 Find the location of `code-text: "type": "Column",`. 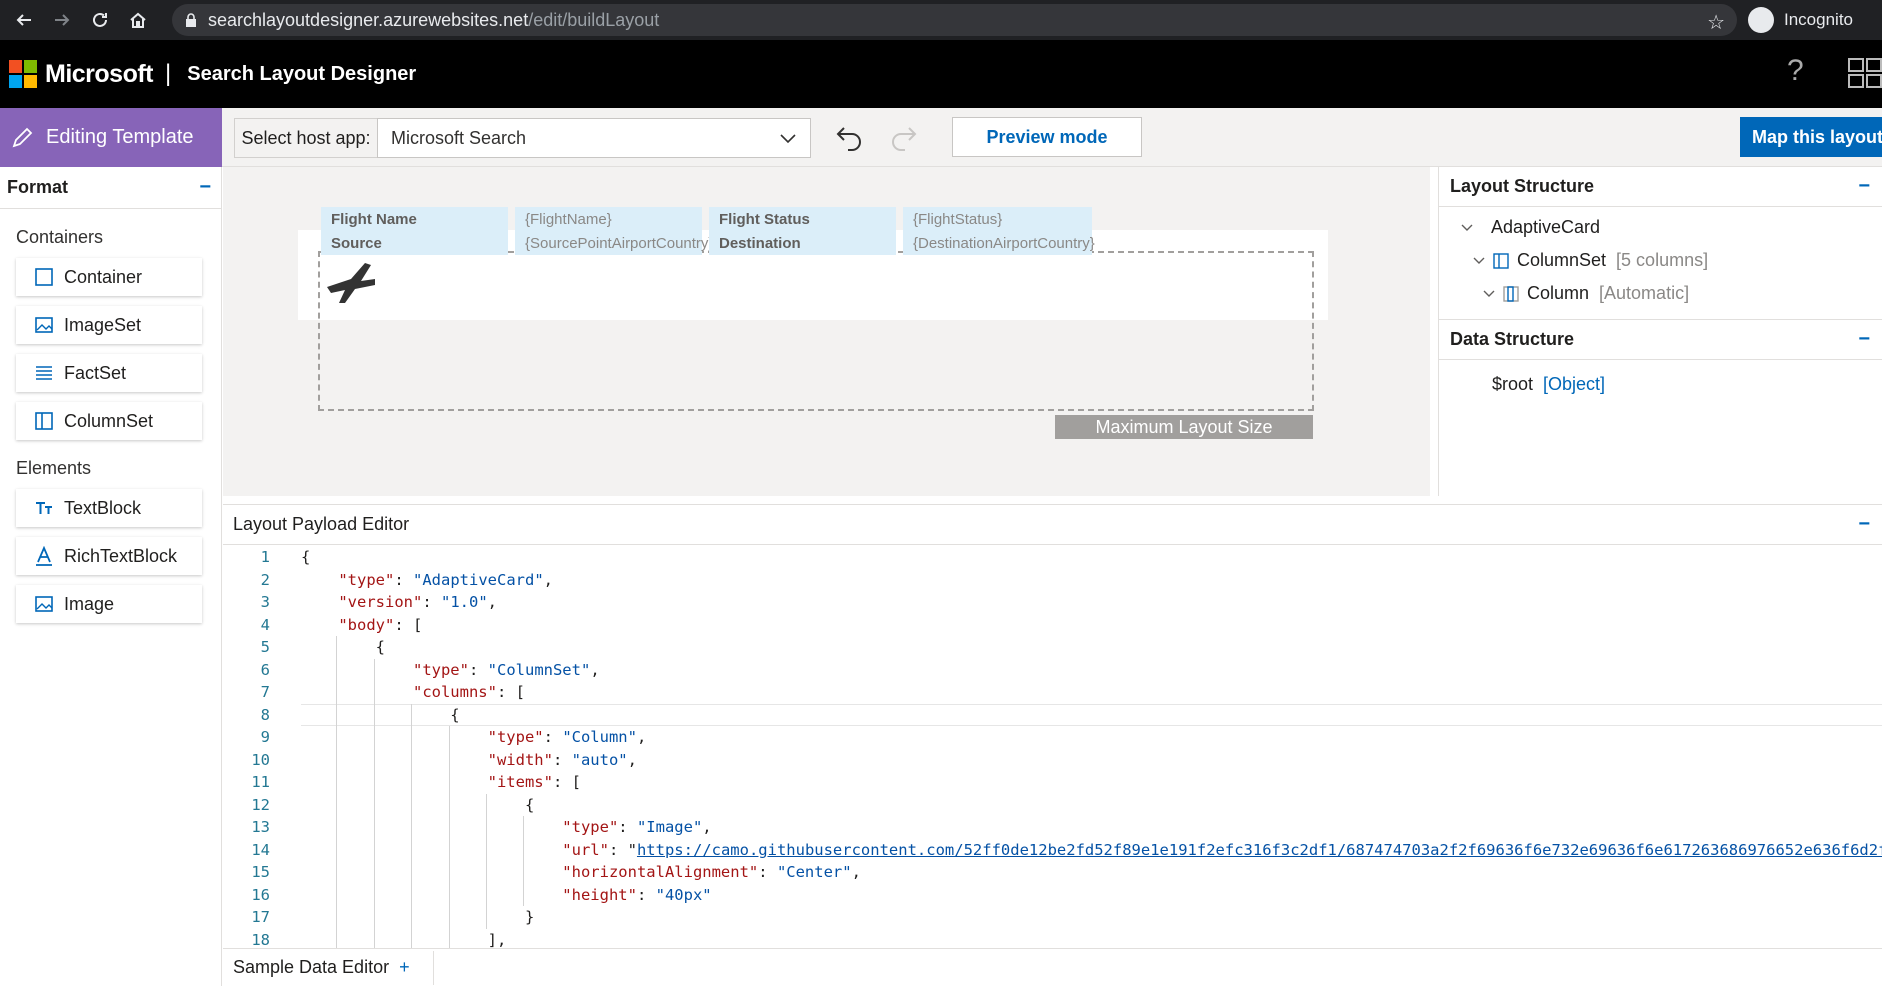

code-text: "type": "Column", is located at coordinates (567, 737).